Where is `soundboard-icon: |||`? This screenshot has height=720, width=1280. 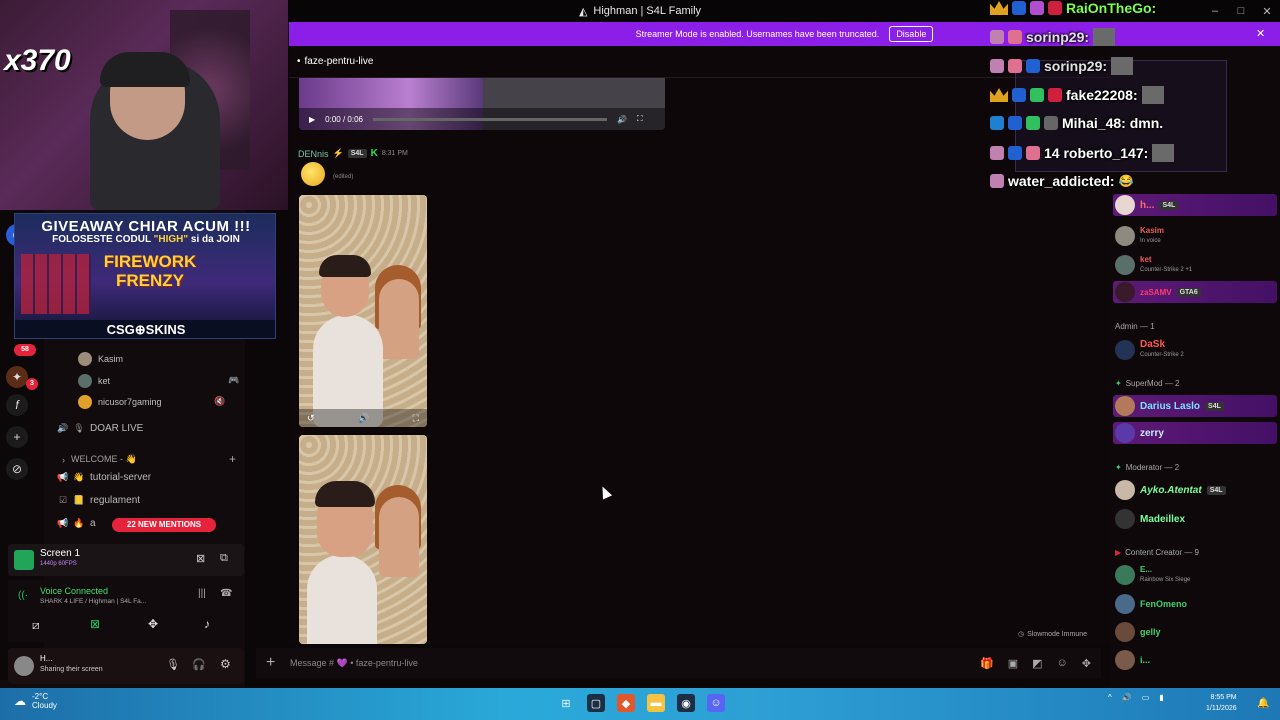
soundboard-icon: ||| is located at coordinates (202, 593).